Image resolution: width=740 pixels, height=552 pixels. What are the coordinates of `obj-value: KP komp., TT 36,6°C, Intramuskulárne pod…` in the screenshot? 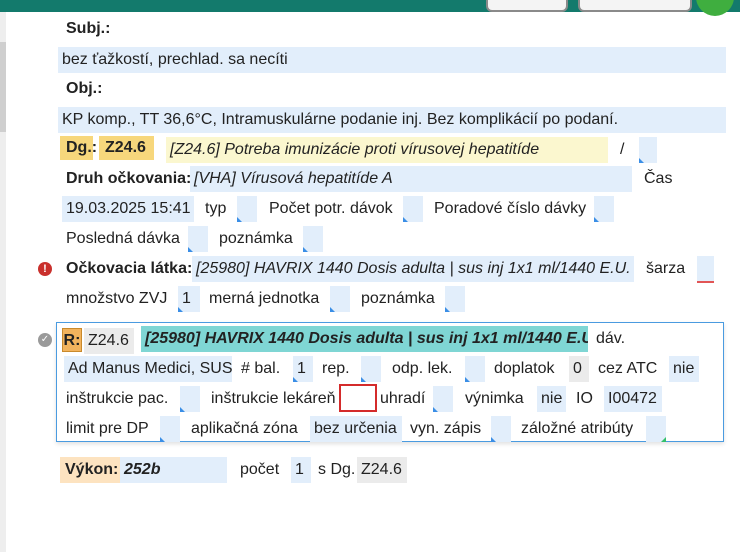 It's located at (340, 119).